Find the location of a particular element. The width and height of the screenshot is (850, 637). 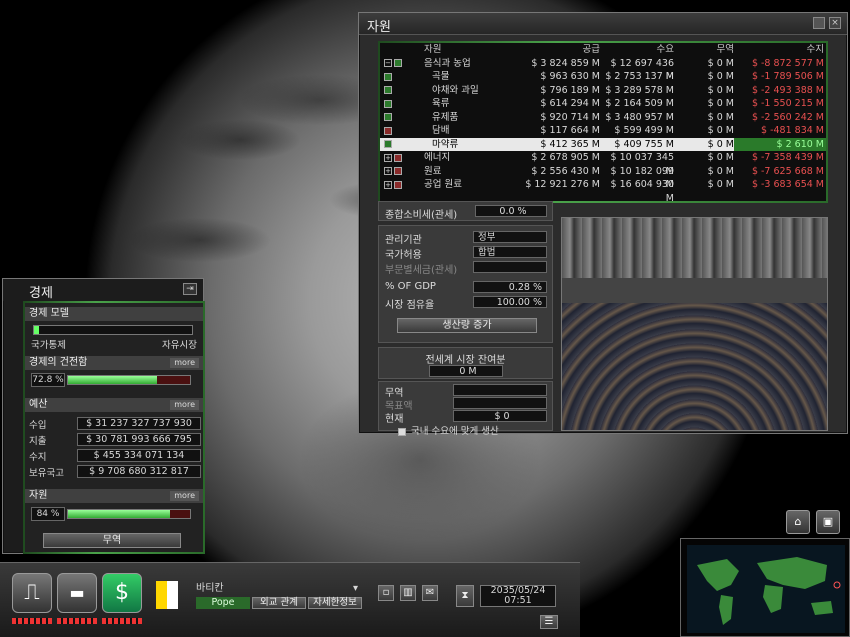

resources-value: 84 % is located at coordinates (48, 514).